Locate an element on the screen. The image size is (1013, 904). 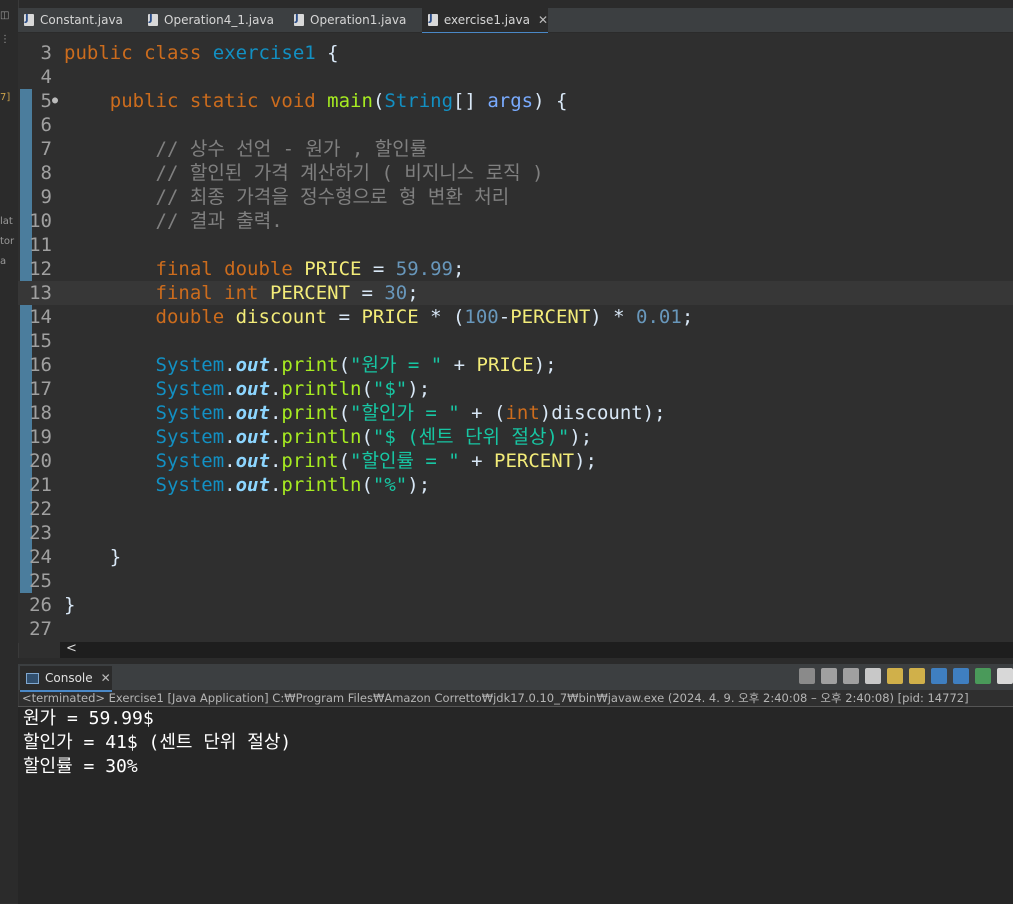
word-wrap-icon is located at coordinates (895, 676).